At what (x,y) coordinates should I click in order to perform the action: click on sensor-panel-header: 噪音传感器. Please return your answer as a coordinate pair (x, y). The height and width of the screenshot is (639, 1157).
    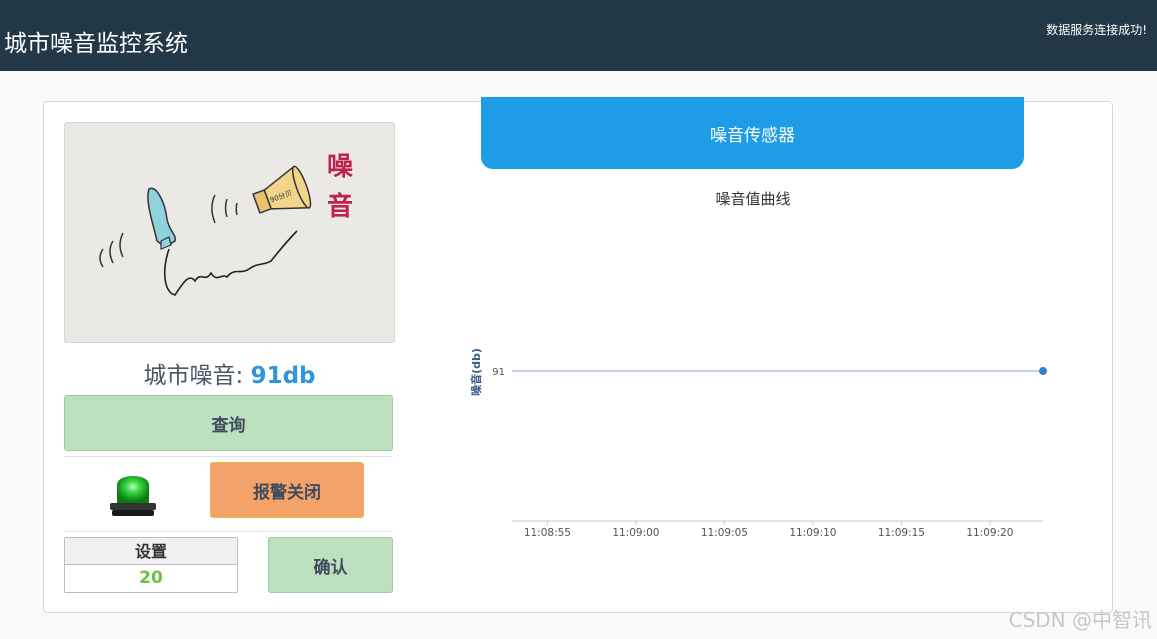
    Looking at the image, I should click on (752, 133).